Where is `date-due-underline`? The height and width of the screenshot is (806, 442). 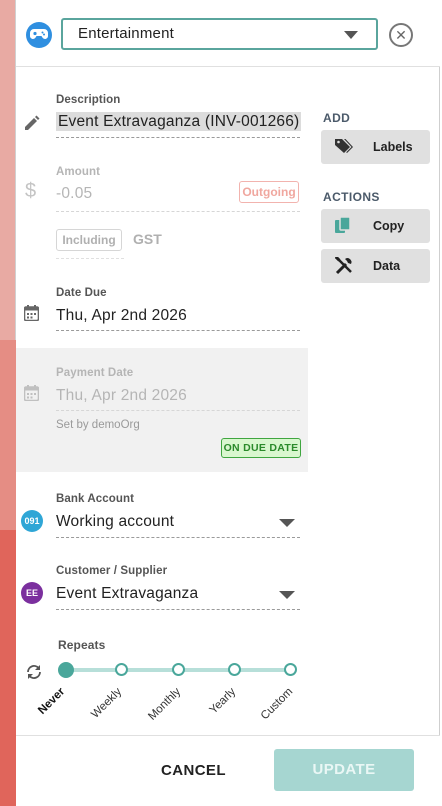 date-due-underline is located at coordinates (178, 330).